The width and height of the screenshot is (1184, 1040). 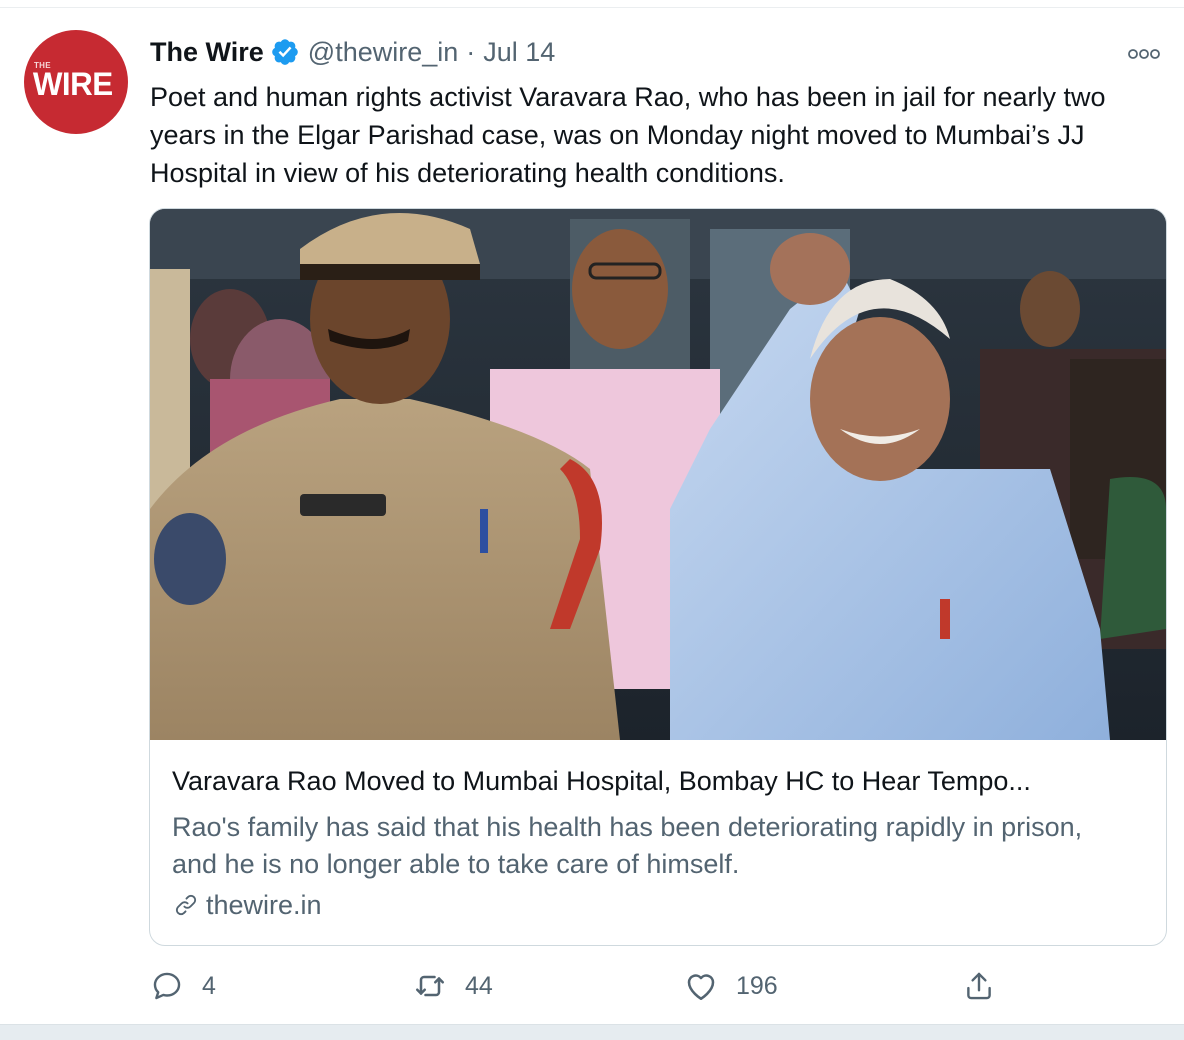 I want to click on share-button, so click(x=979, y=986).